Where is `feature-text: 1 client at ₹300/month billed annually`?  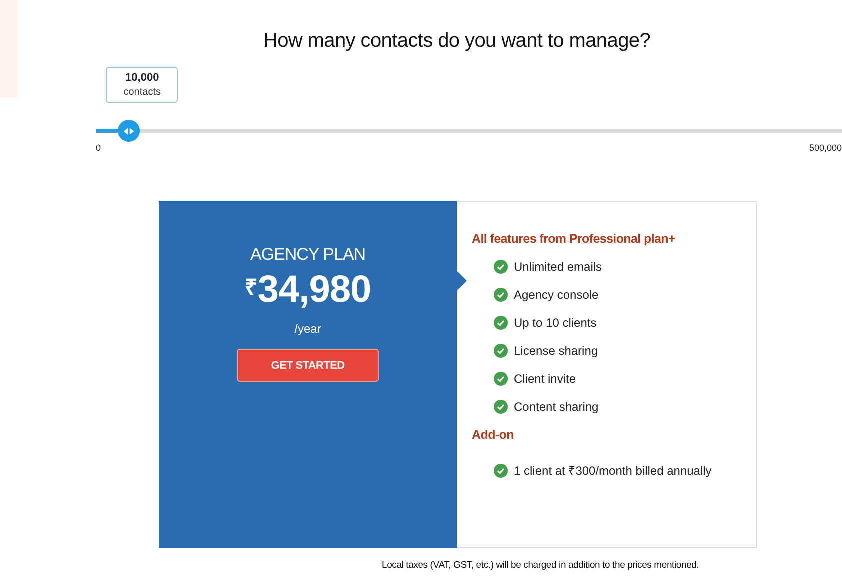 feature-text: 1 client at ₹300/month billed annually is located at coordinates (613, 471).